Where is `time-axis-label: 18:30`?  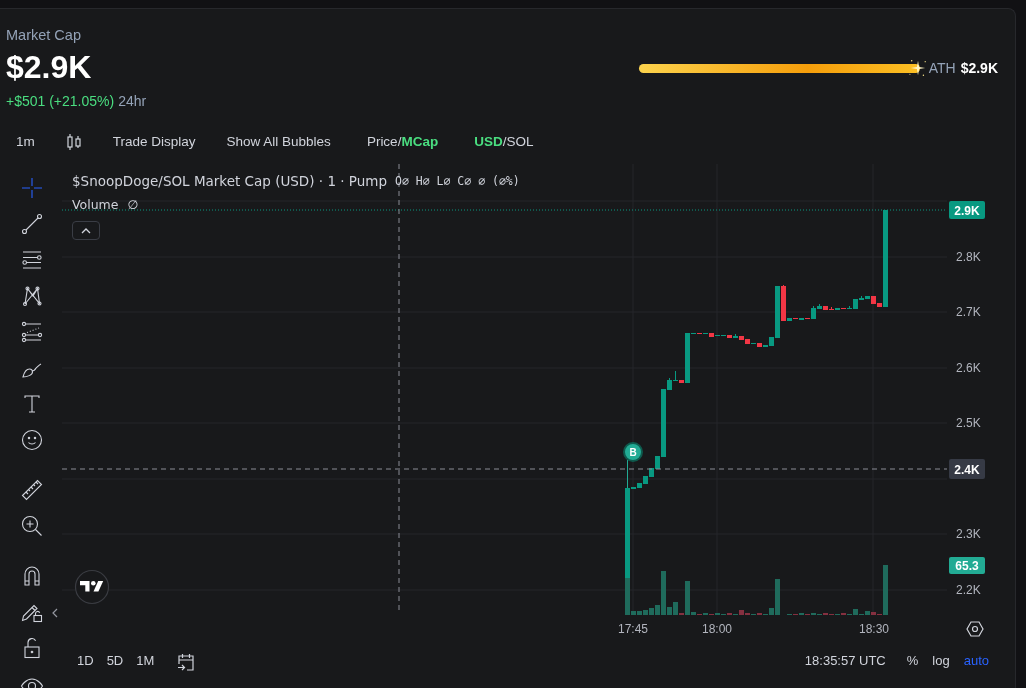 time-axis-label: 18:30 is located at coordinates (874, 629).